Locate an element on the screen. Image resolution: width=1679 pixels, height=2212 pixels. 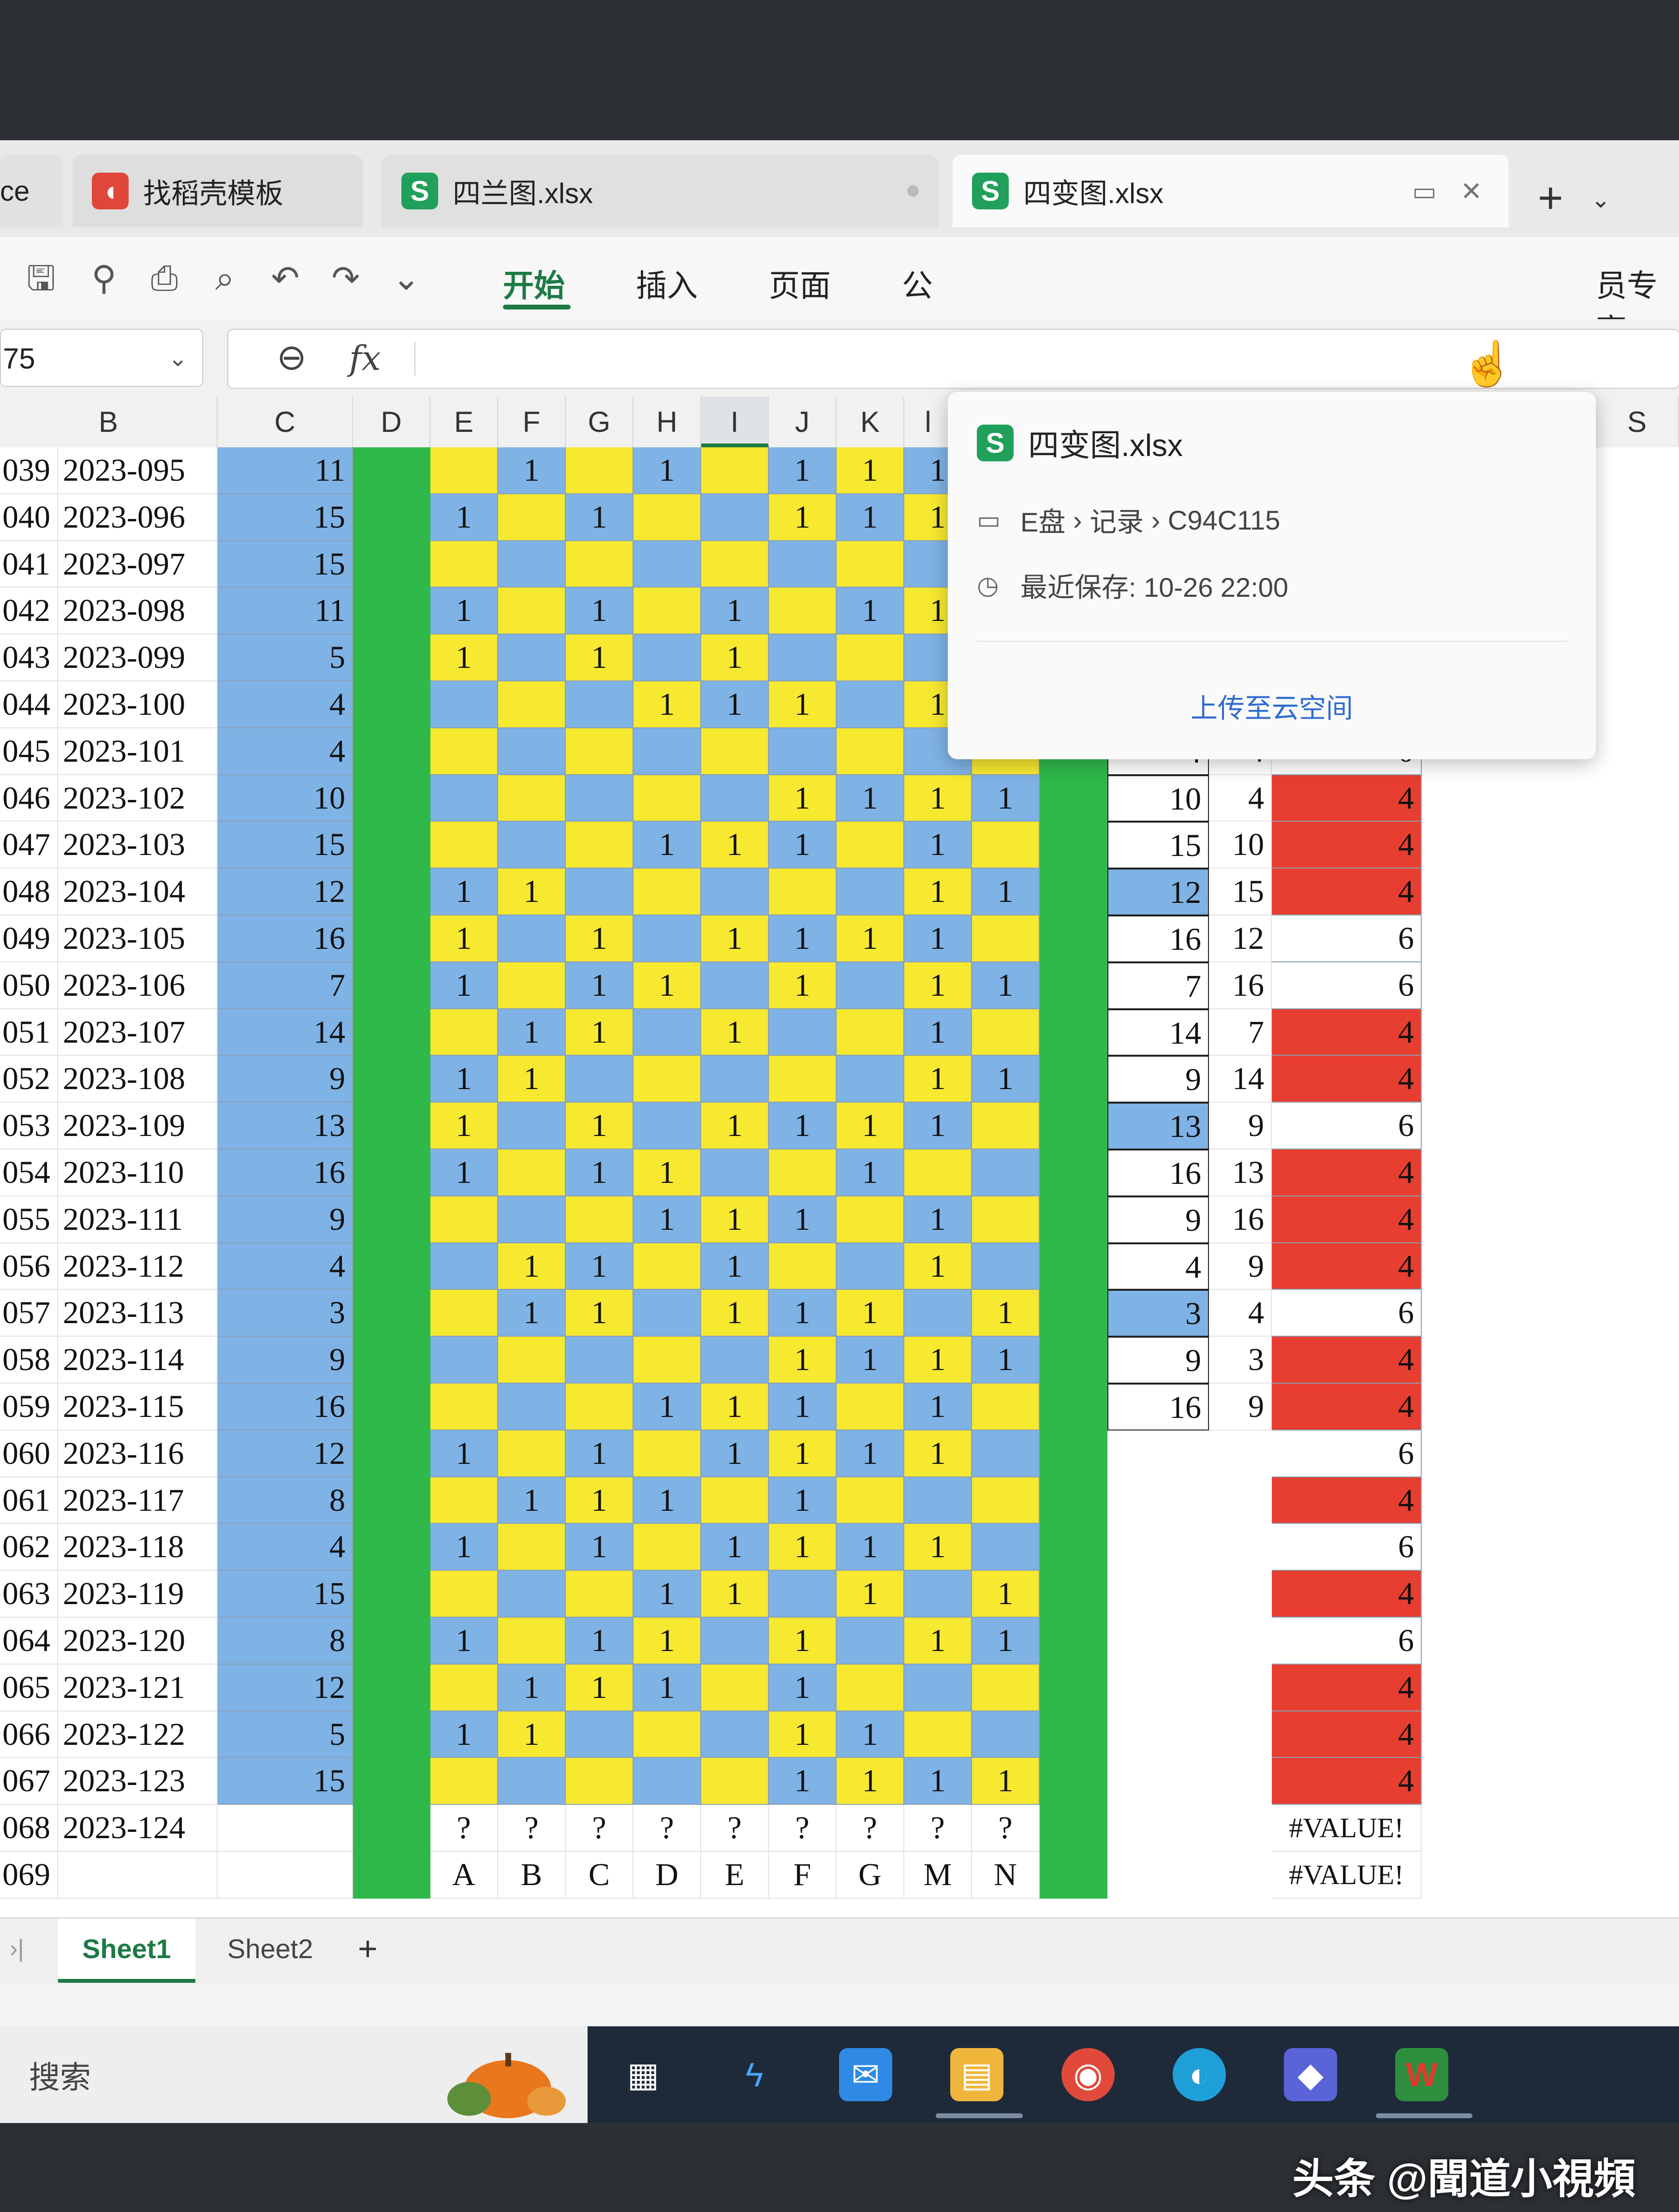
cell-c: 15 is located at coordinates (285, 517).